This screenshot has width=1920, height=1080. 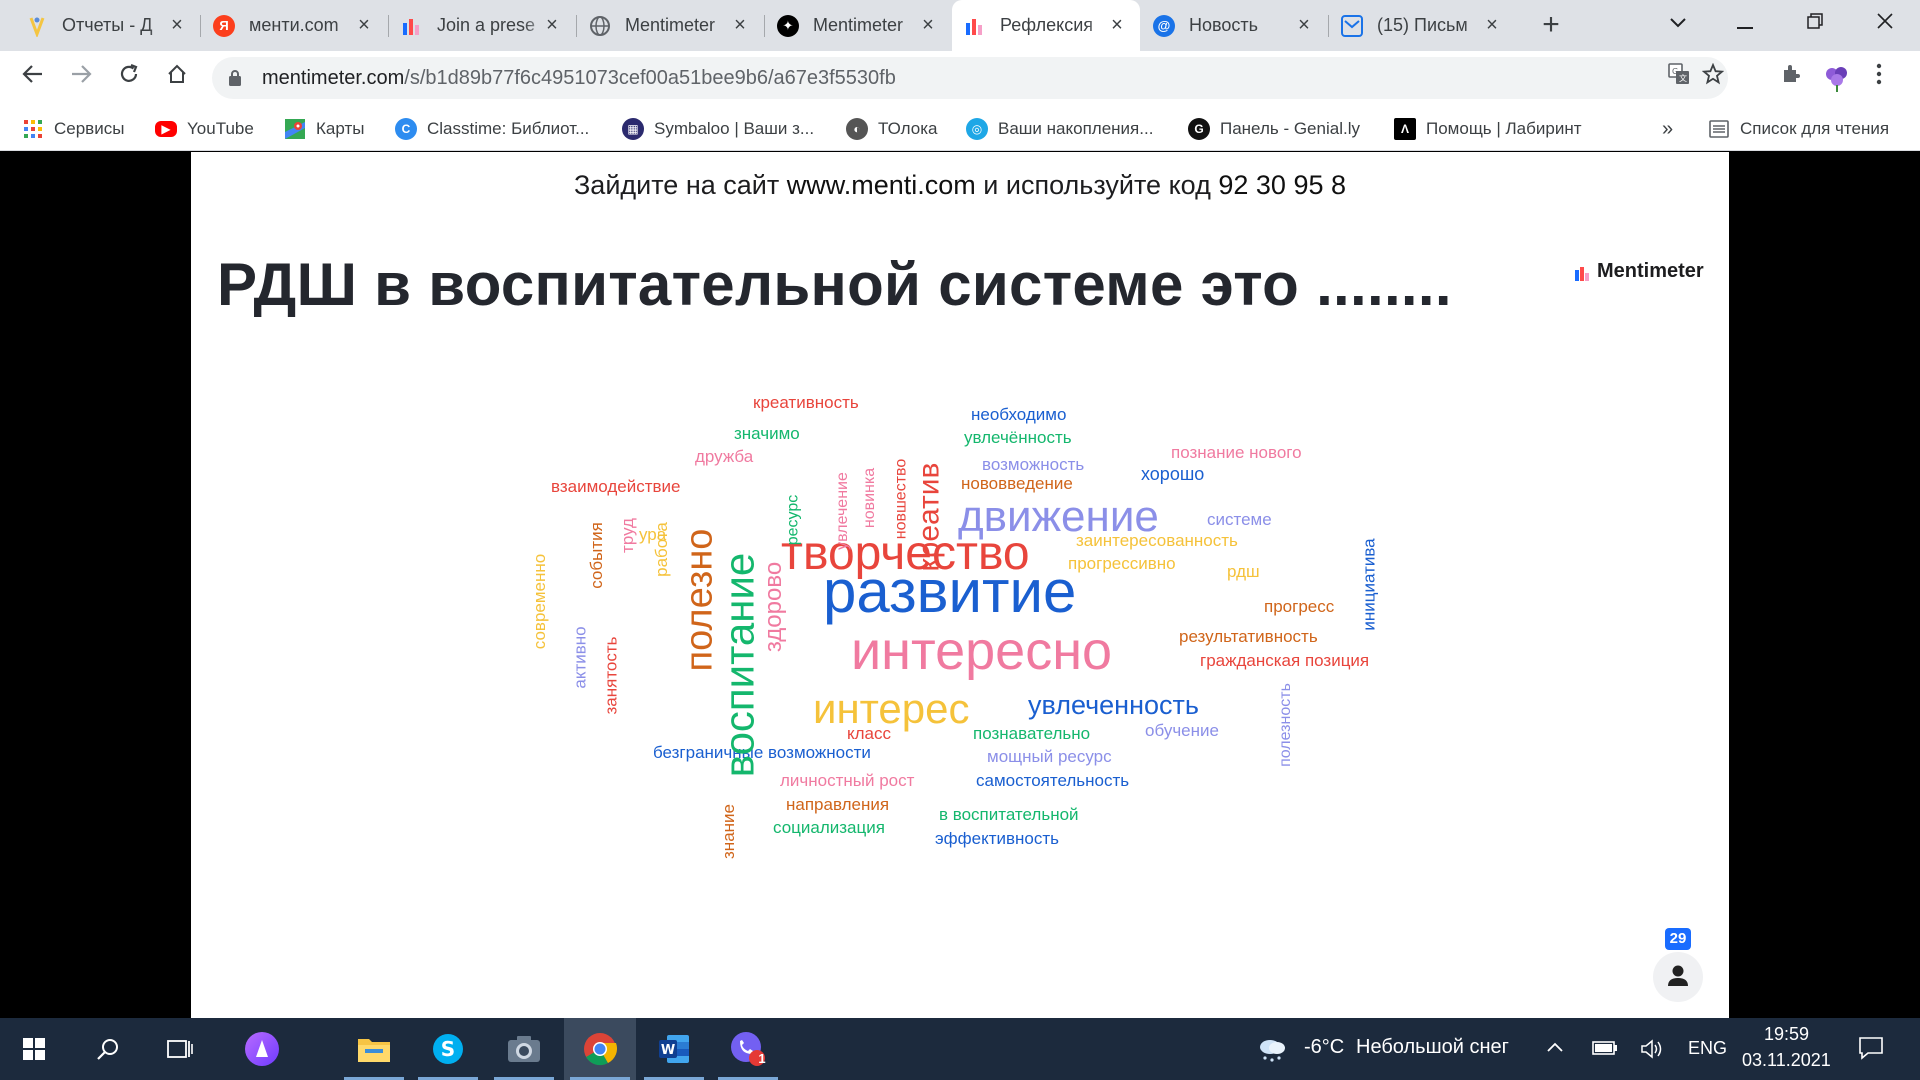 What do you see at coordinates (1032, 733) in the screenshot?
I see `word-cloud-word: познавательно` at bounding box center [1032, 733].